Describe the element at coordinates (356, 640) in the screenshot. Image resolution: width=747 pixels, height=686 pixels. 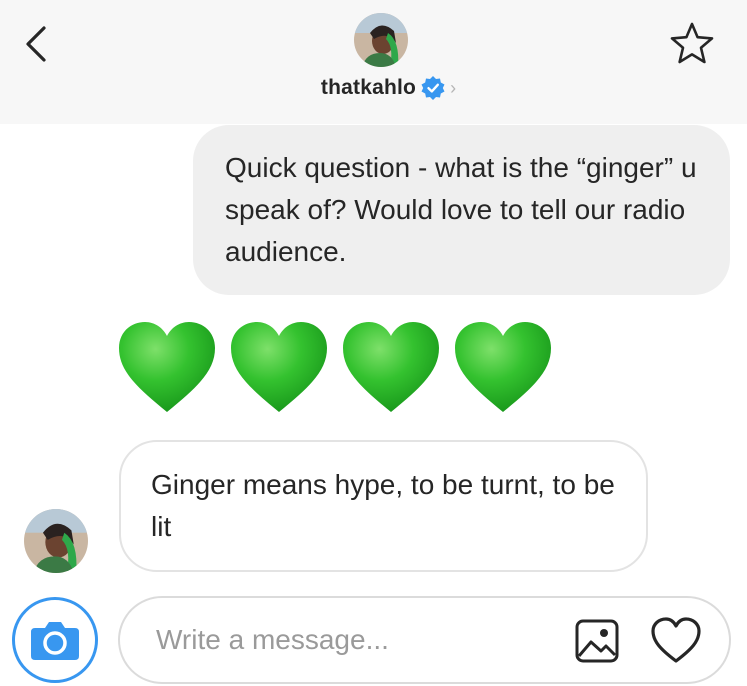
I see `message-input` at that location.